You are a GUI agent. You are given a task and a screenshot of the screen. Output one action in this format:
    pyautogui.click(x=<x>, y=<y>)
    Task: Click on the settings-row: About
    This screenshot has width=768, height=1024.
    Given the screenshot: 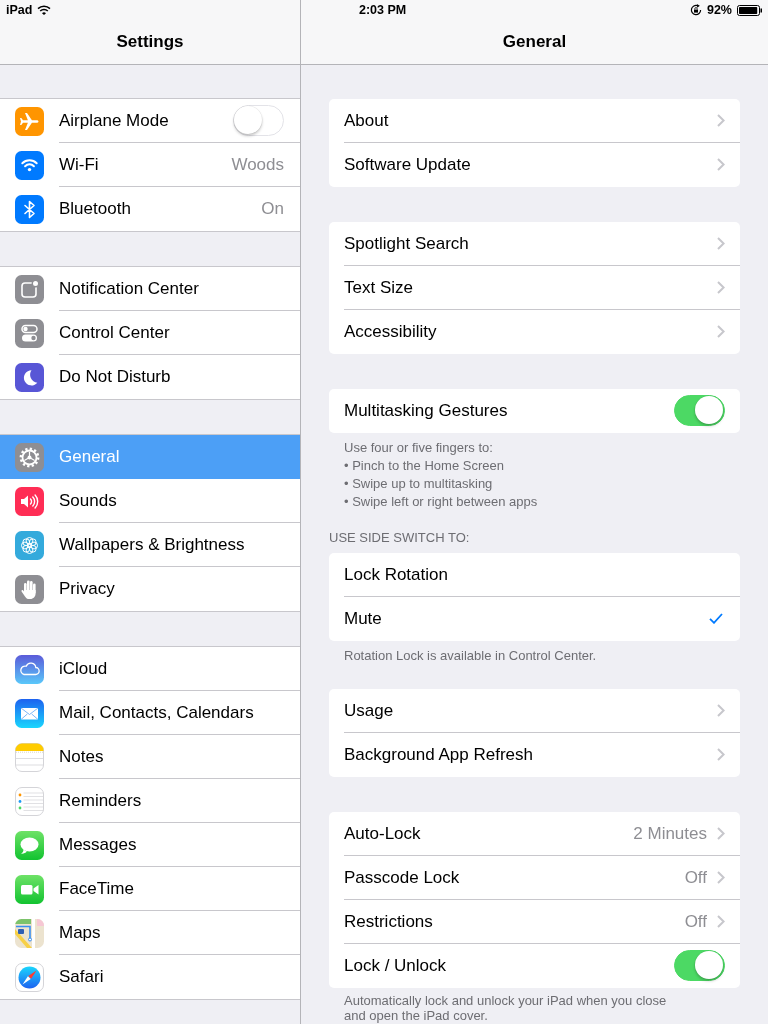 What is the action you would take?
    pyautogui.click(x=534, y=121)
    